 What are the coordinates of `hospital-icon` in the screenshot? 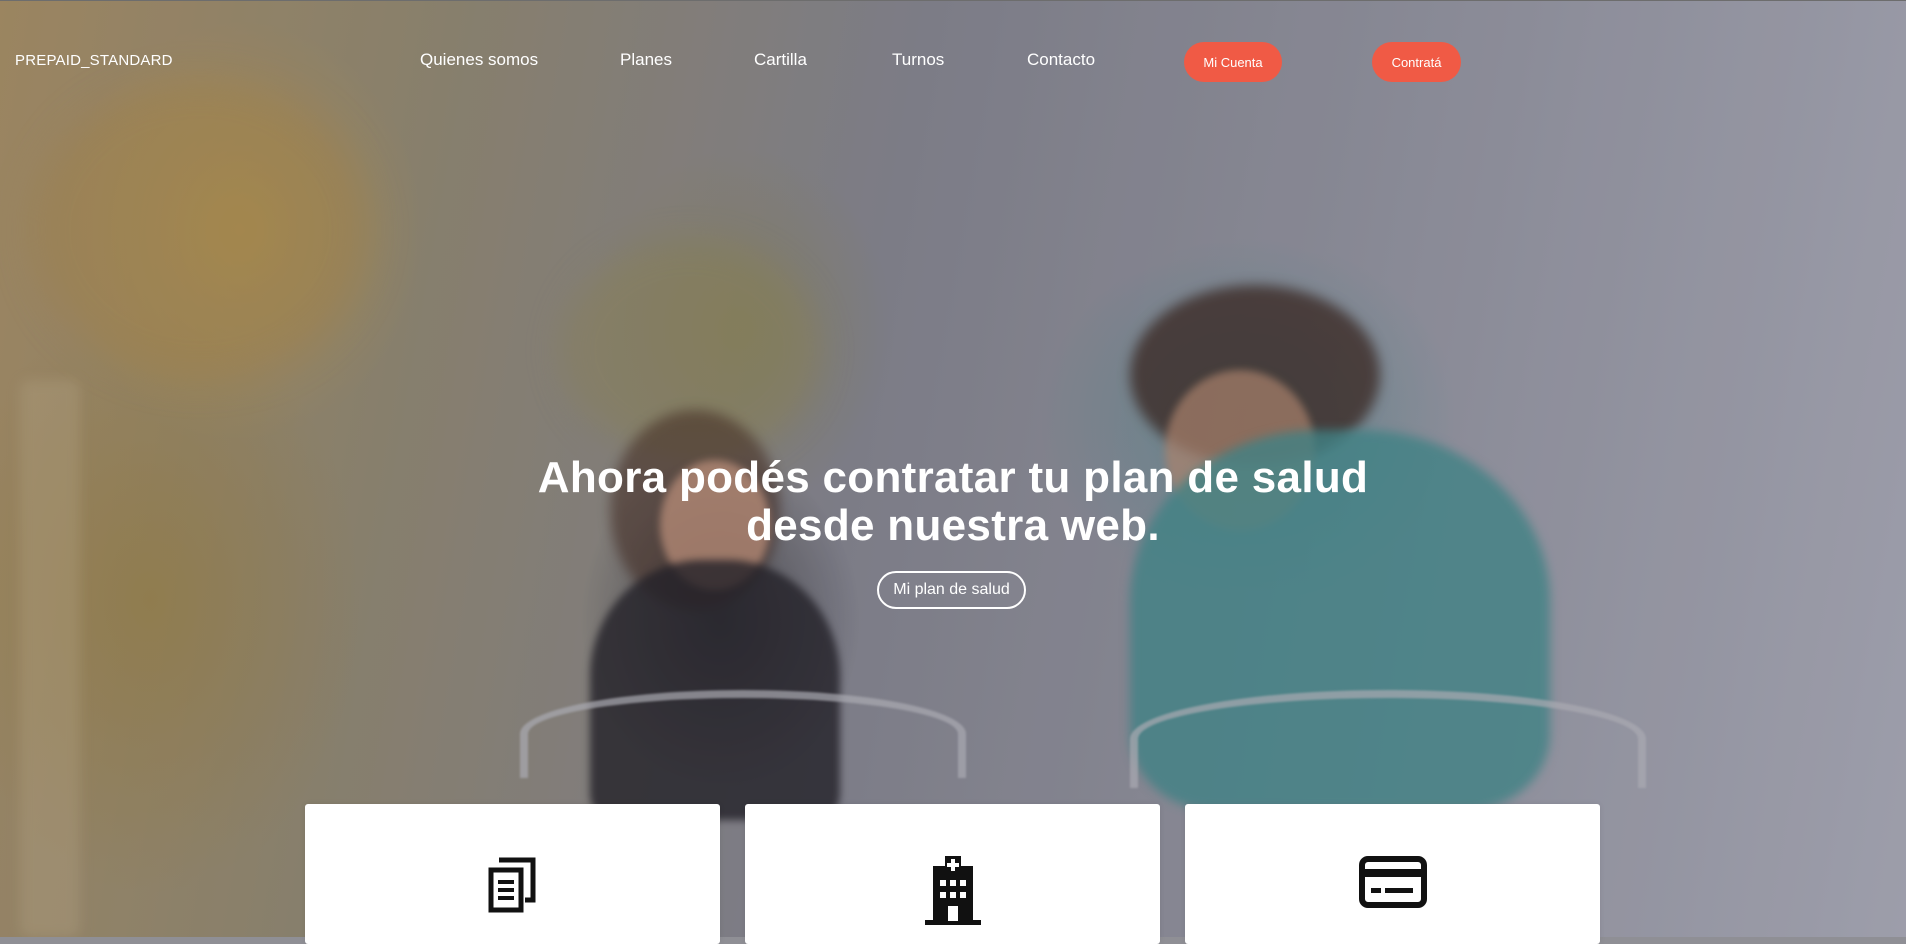 It's located at (953, 893).